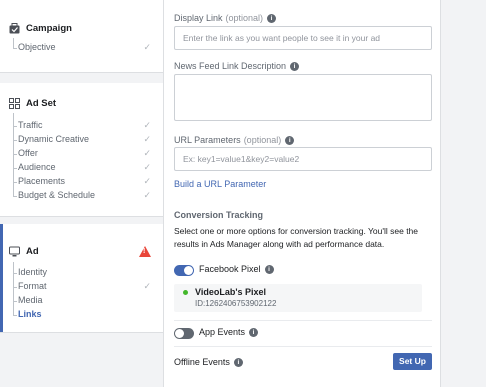 This screenshot has width=486, height=387. Describe the element at coordinates (13, 43) in the screenshot. I see `campaign-tree-line` at that location.